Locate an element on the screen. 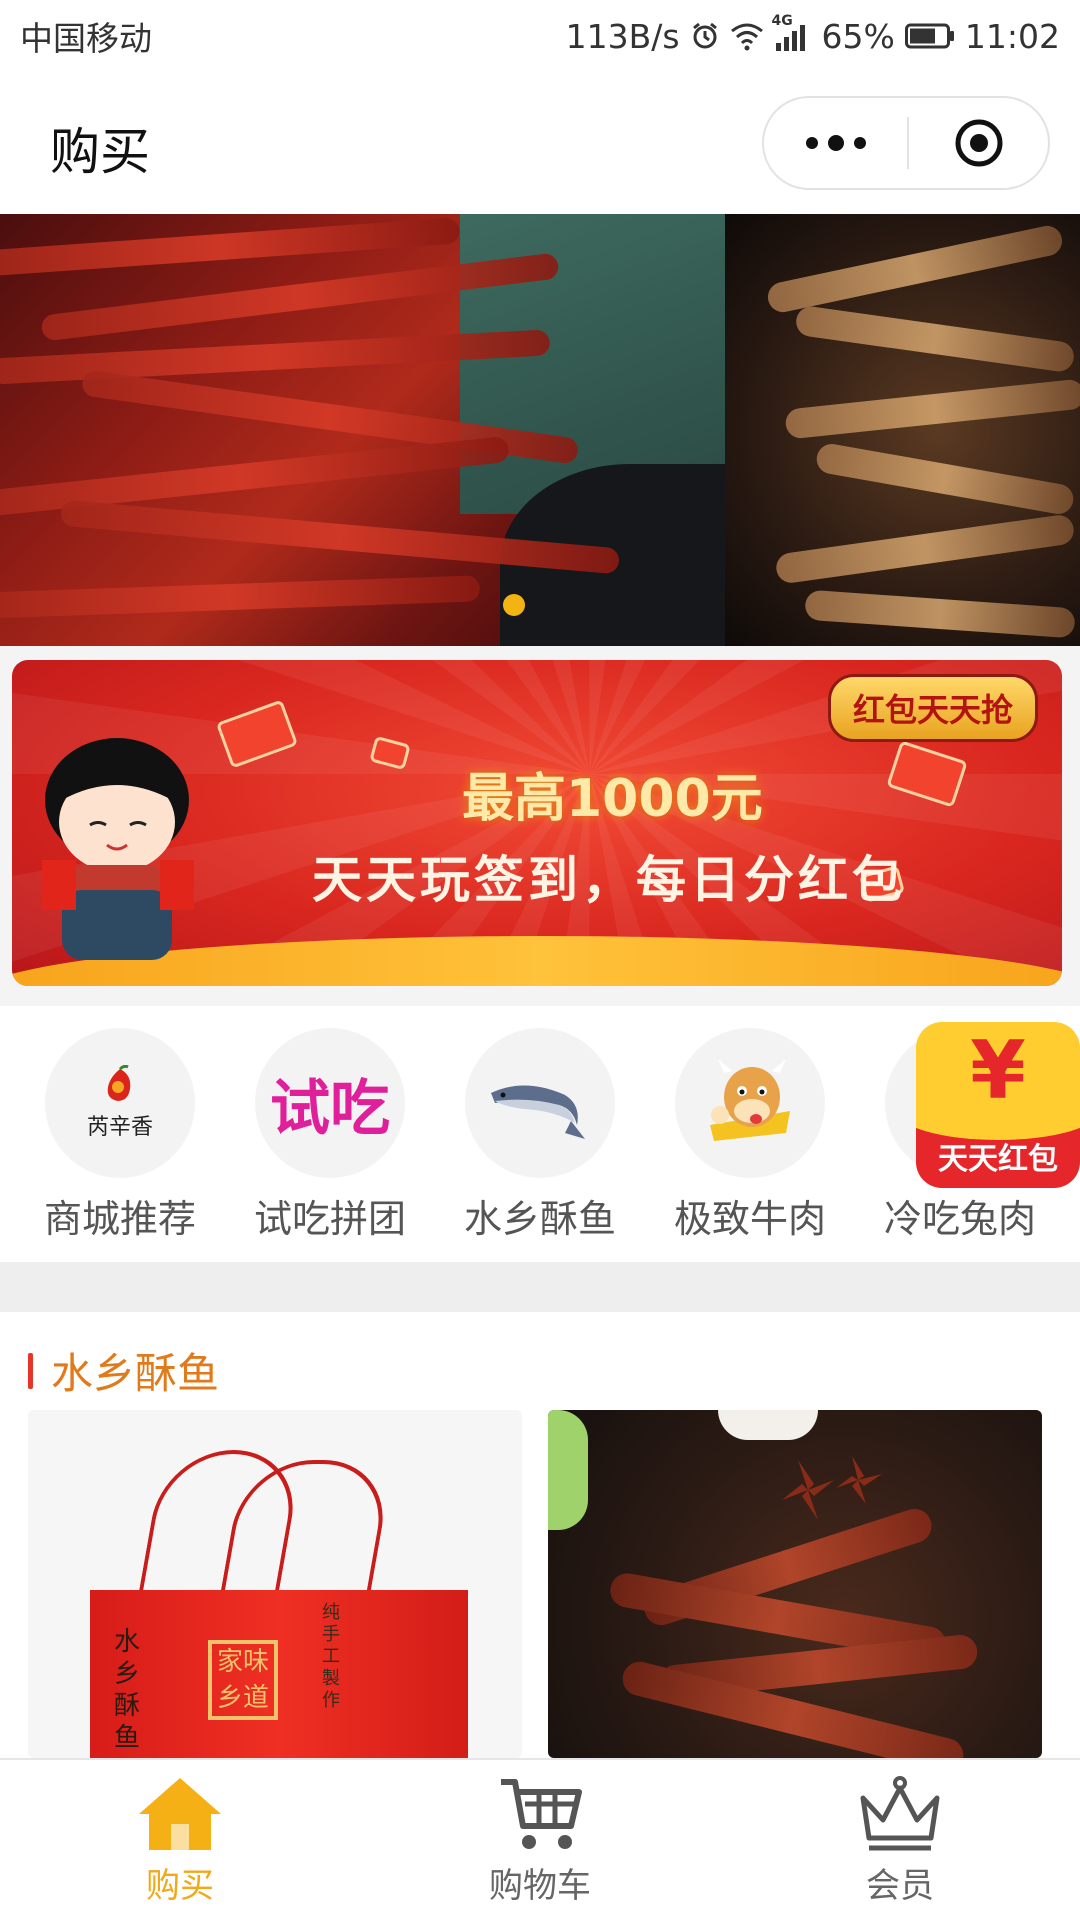 The height and width of the screenshot is (1920, 1080). category-crispy-fish: 水乡酥鱼 is located at coordinates (540, 1134).